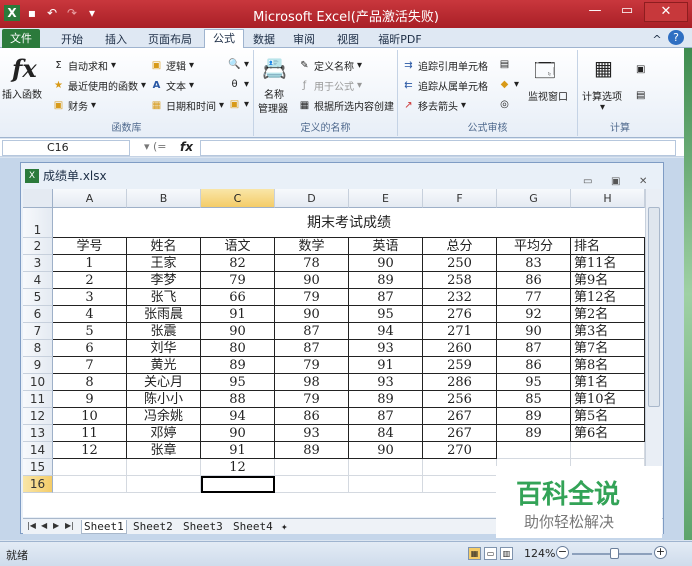 Image resolution: width=692 pixels, height=566 pixels. What do you see at coordinates (164, 433) in the screenshot?
I see `table-cell: 邓婷` at bounding box center [164, 433].